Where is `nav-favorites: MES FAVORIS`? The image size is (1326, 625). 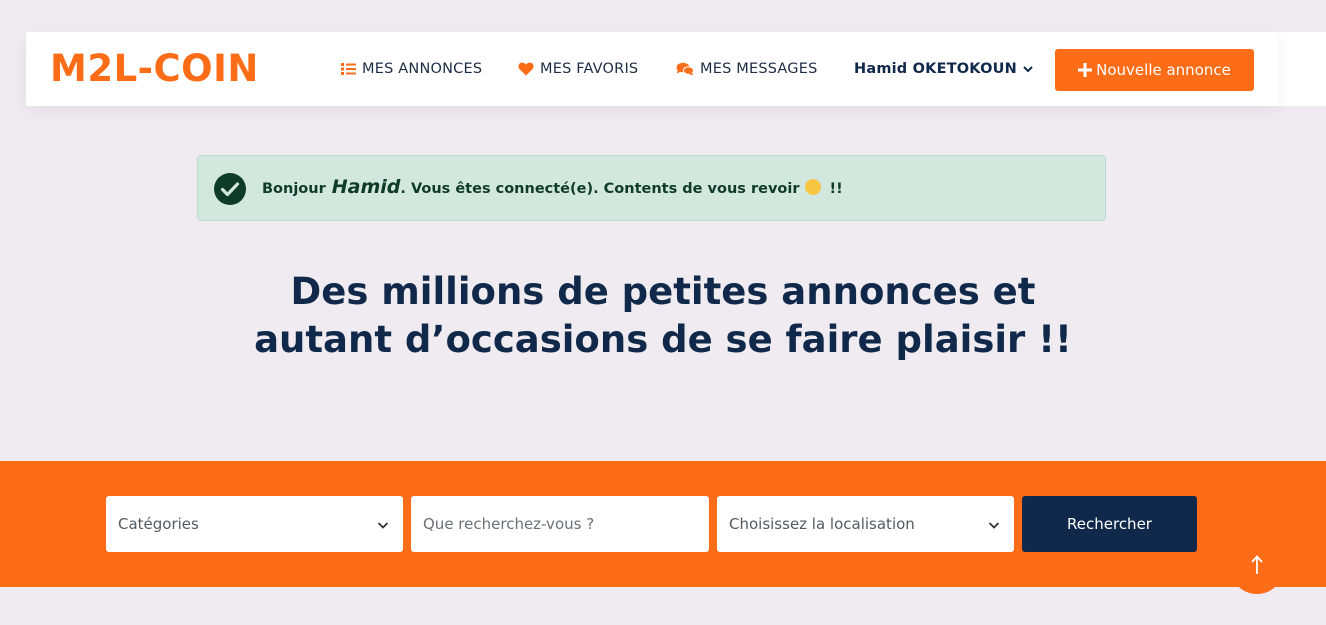
nav-favorites: MES FAVORIS is located at coordinates (578, 69).